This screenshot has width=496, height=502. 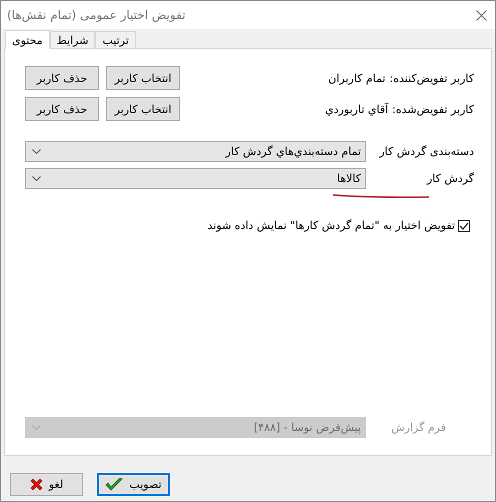 What do you see at coordinates (115, 39) in the screenshot?
I see `tab: ترتیب` at bounding box center [115, 39].